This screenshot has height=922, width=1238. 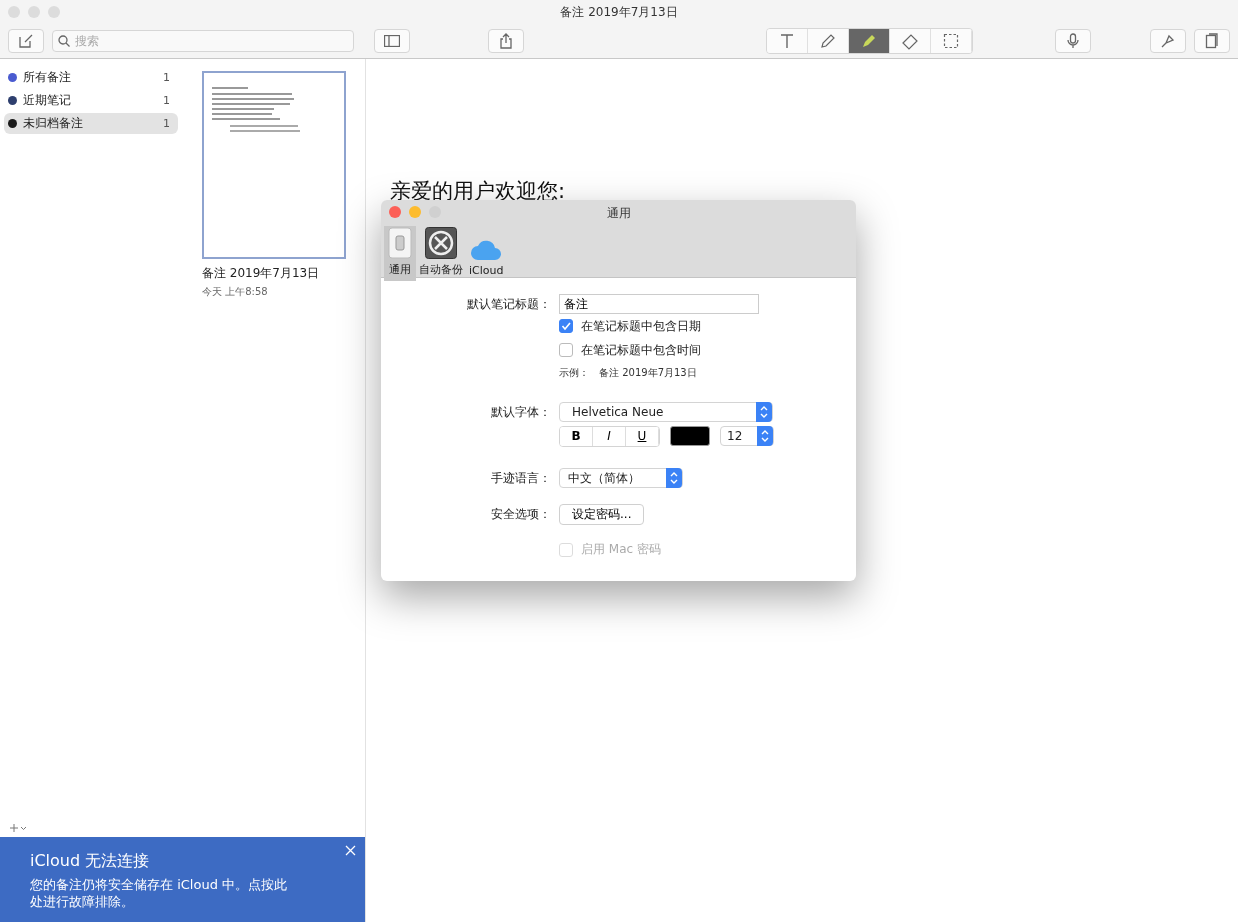 I want to click on eraser-icon, so click(x=910, y=41).